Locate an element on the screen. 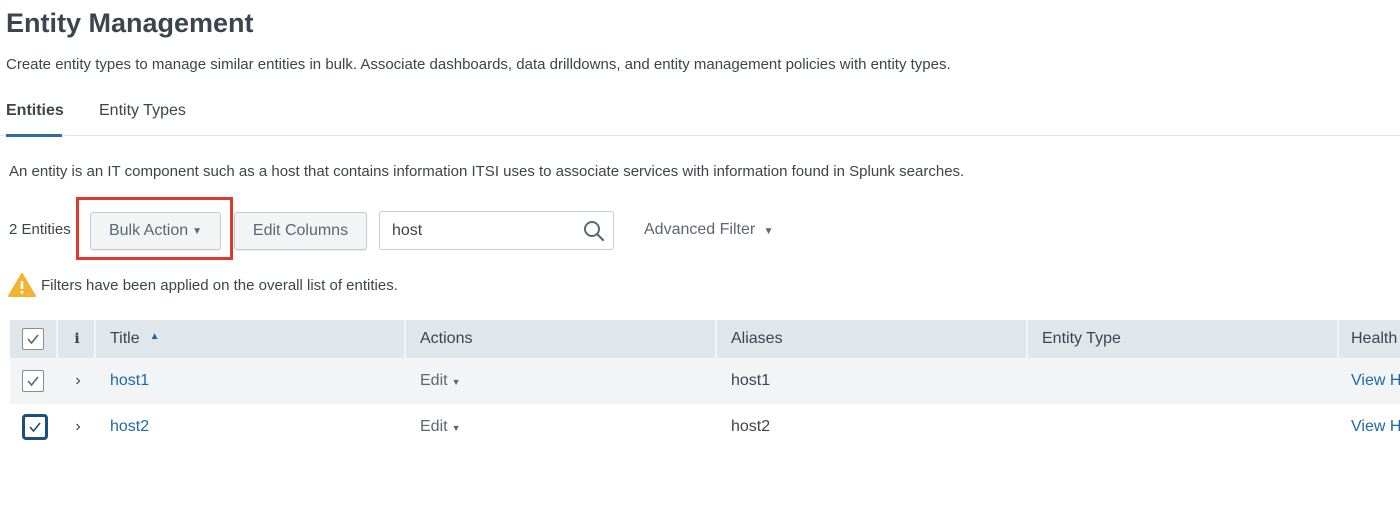  warning-icon is located at coordinates (22, 285).